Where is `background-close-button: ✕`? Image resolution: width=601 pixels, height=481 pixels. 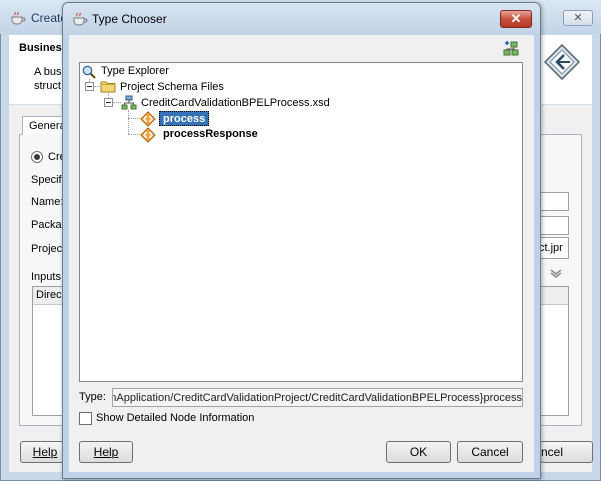 background-close-button: ✕ is located at coordinates (578, 18).